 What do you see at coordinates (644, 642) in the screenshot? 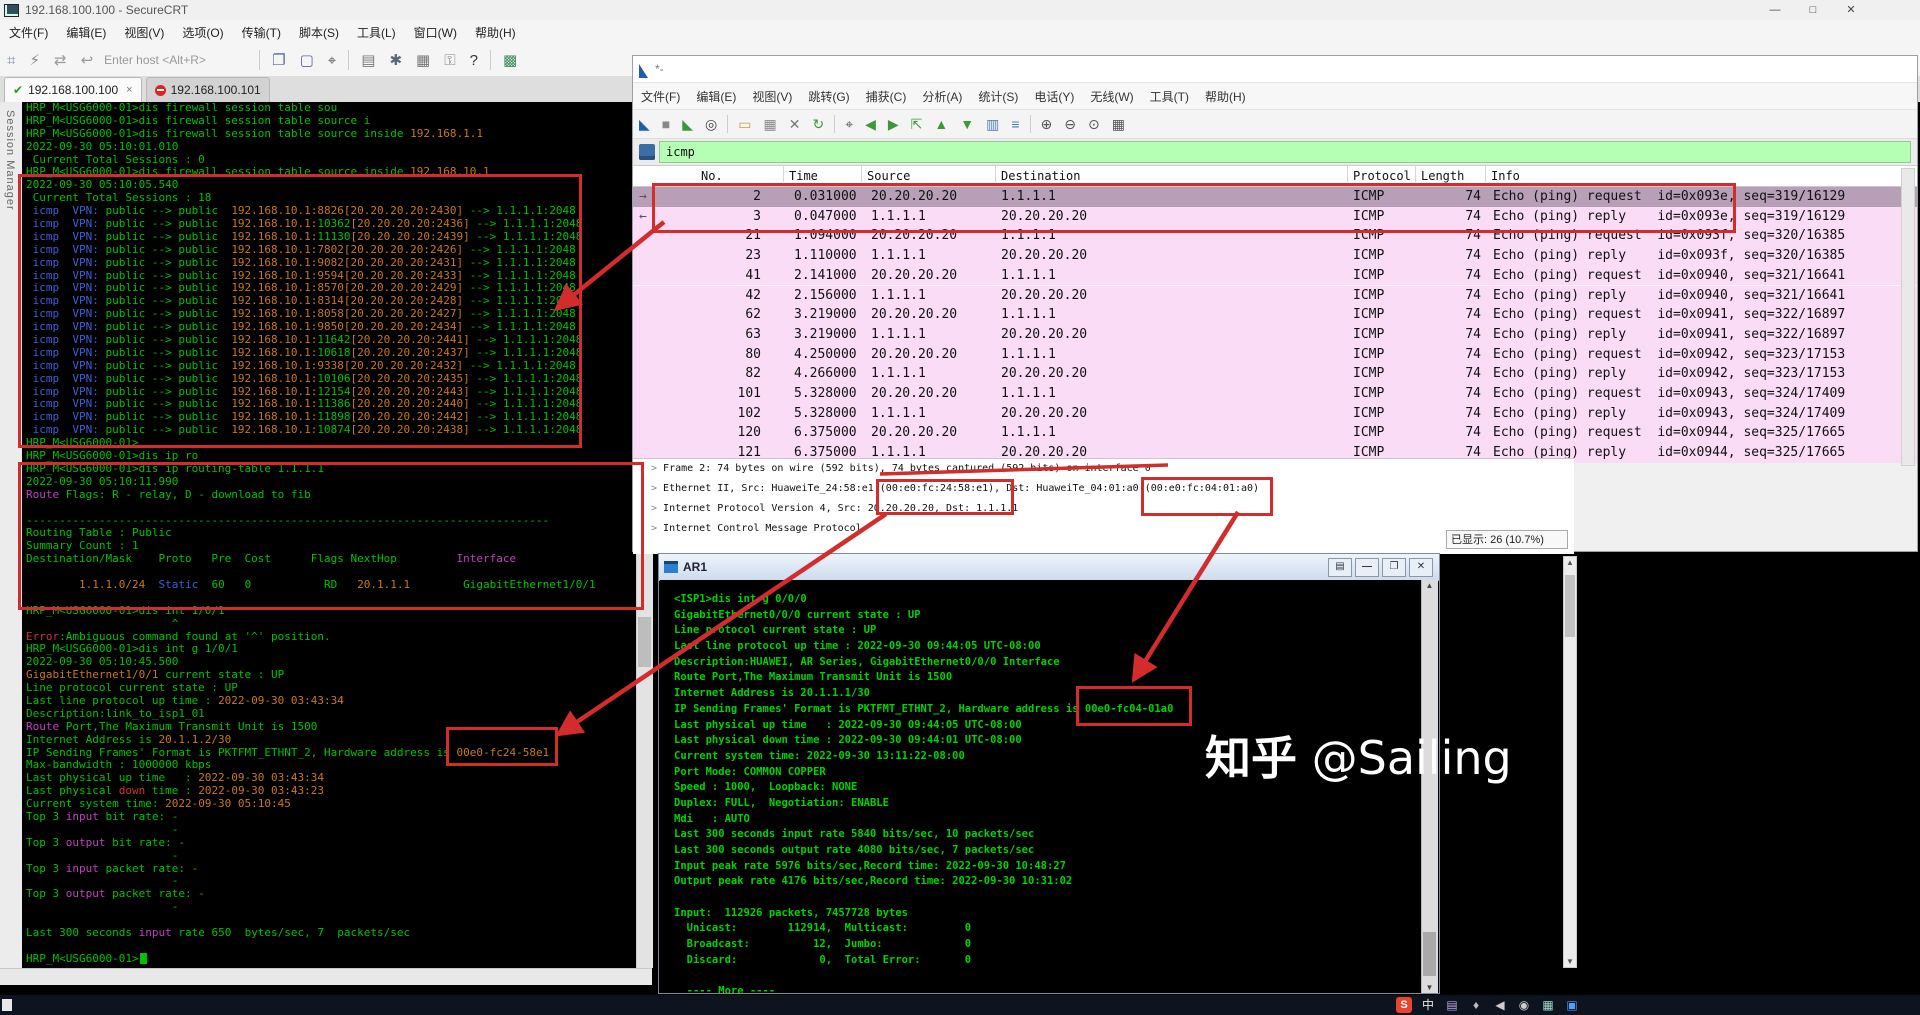
I see `terminal-scrollbar-thumb` at bounding box center [644, 642].